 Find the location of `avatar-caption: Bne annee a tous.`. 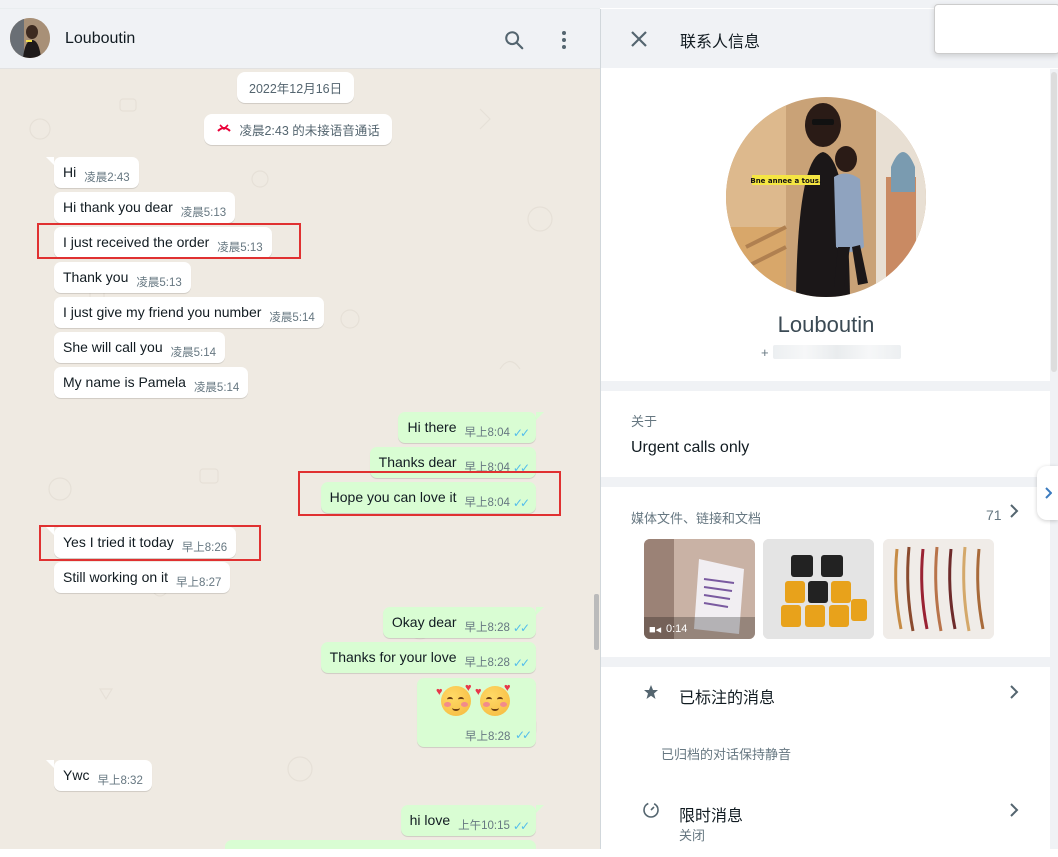

avatar-caption: Bne annee a tous. is located at coordinates (785, 181).